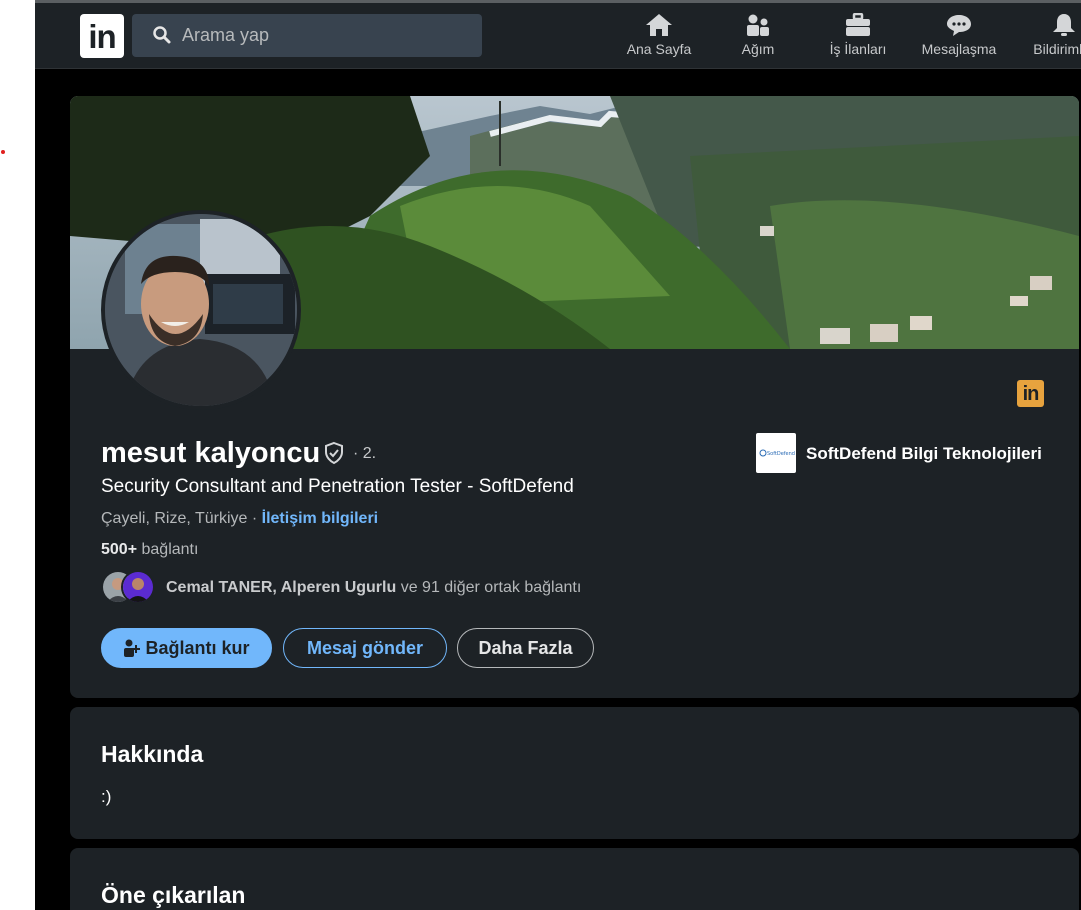 The image size is (1081, 910). What do you see at coordinates (119, 549) in the screenshot?
I see `connections-number: 500+` at bounding box center [119, 549].